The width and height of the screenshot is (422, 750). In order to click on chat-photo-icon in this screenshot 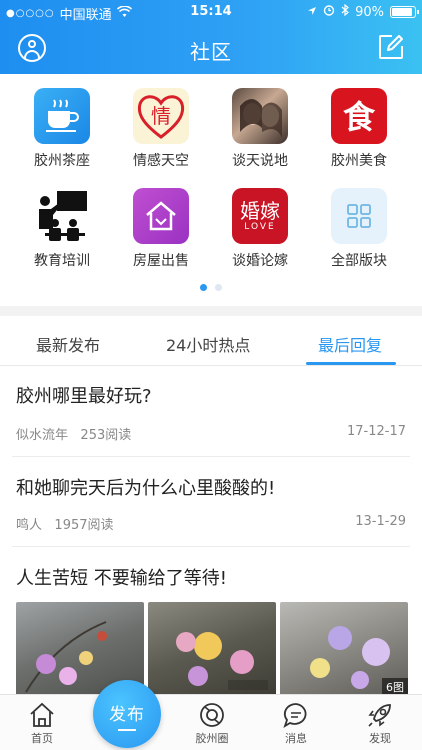, I will do `click(260, 116)`.